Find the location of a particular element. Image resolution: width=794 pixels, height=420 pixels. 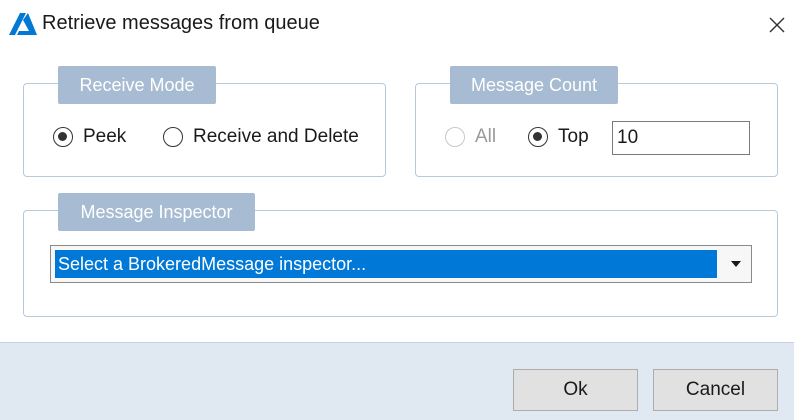

message-inspector-header: Message Inspector is located at coordinates (156, 212).